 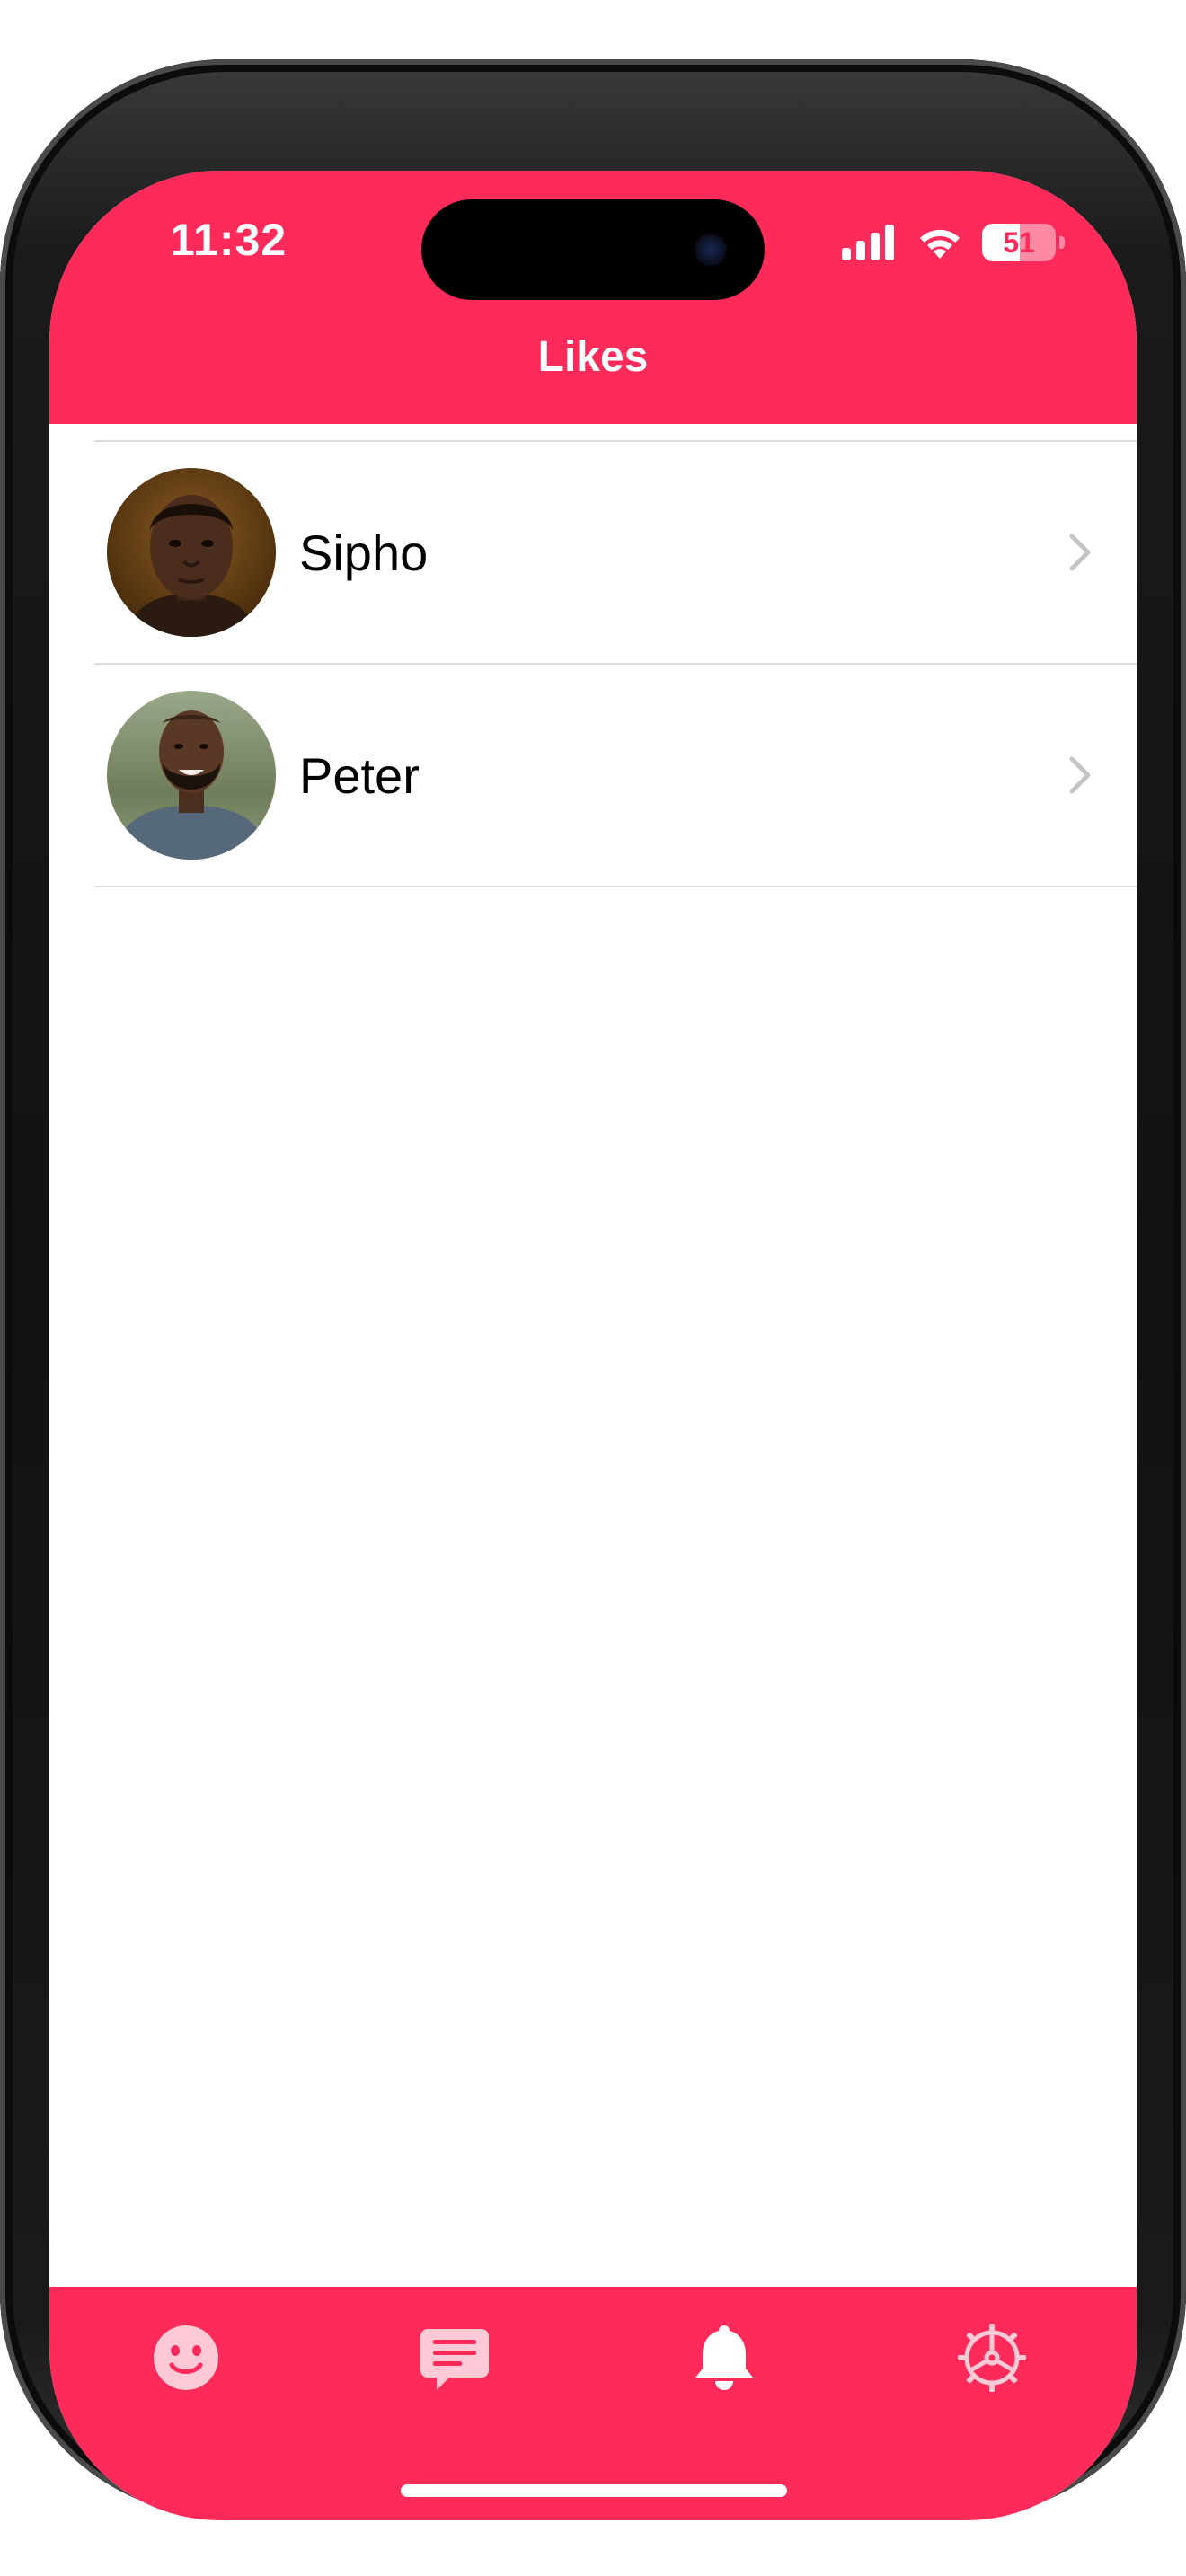 I want to click on battery-level: 51, so click(x=1019, y=242).